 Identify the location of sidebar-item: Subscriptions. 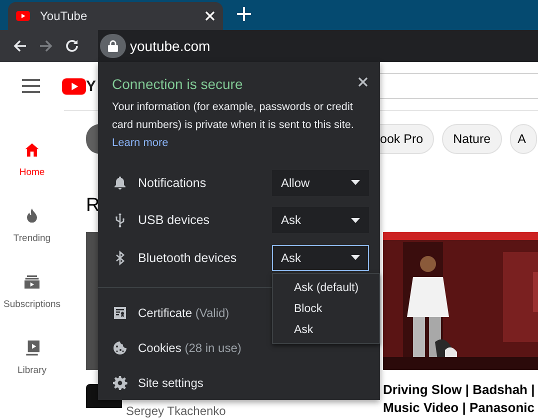
(32, 291).